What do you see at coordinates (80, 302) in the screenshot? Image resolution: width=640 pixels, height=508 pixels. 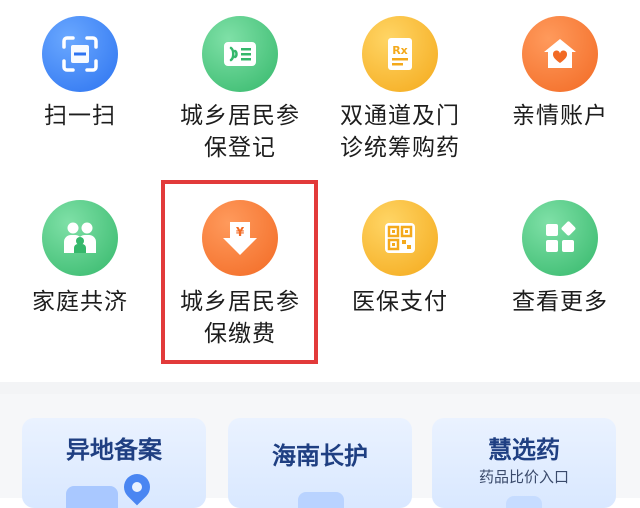 I see `service-label: 家庭共济` at bounding box center [80, 302].